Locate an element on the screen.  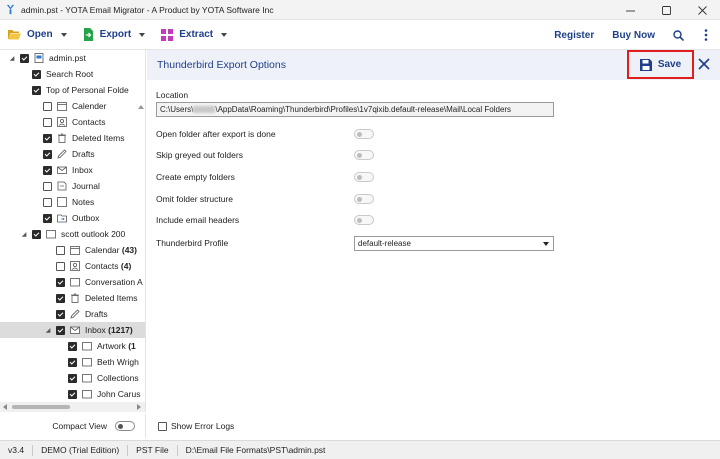
tree-node-drafts: Drafts is located at coordinates (72, 154).